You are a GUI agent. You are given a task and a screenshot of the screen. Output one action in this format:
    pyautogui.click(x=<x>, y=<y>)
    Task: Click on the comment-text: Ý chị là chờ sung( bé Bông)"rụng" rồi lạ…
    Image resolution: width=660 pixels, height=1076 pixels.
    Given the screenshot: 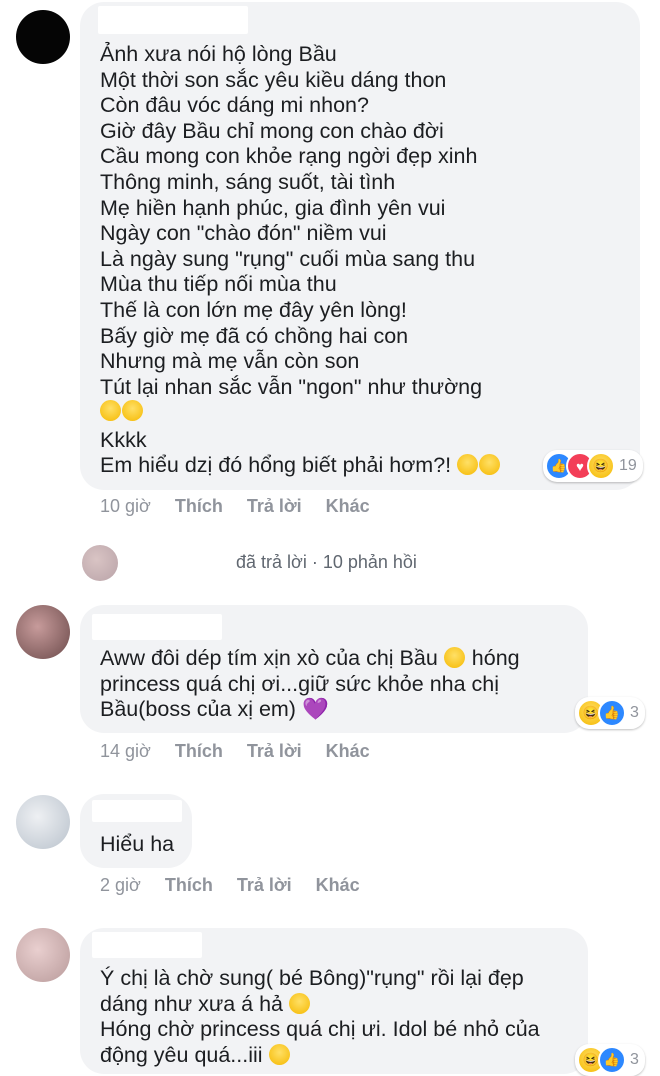 What is the action you would take?
    pyautogui.click(x=320, y=1016)
    